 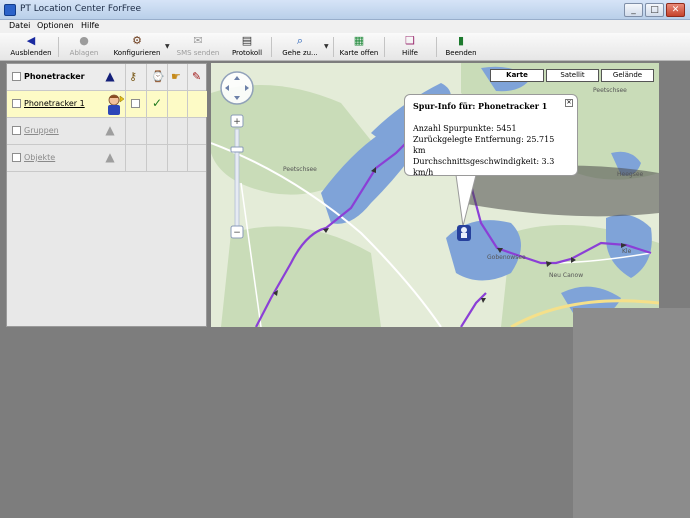 I want to click on menu-optionen: Optionen, so click(x=55, y=25).